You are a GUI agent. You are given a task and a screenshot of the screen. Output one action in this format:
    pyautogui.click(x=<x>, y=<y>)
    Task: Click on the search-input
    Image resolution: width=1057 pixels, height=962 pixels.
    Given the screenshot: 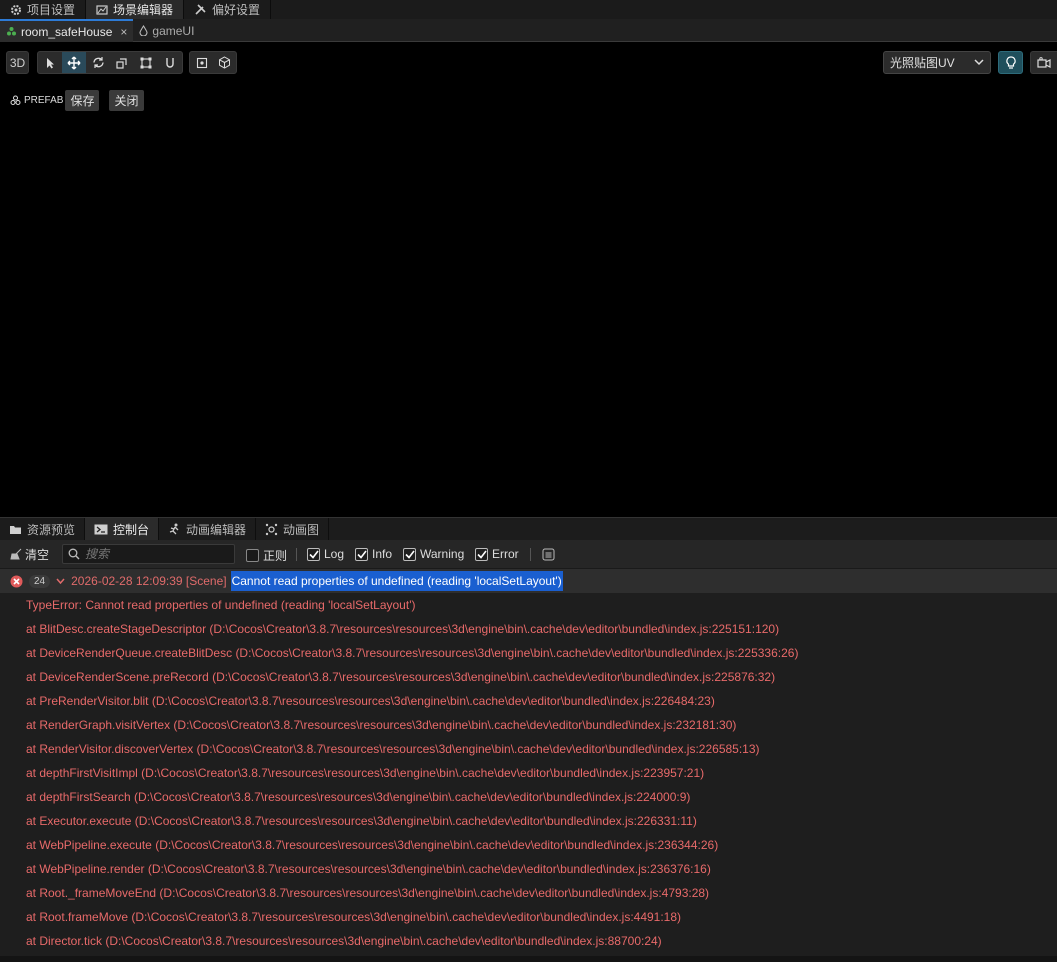 What is the action you would take?
    pyautogui.click(x=155, y=554)
    